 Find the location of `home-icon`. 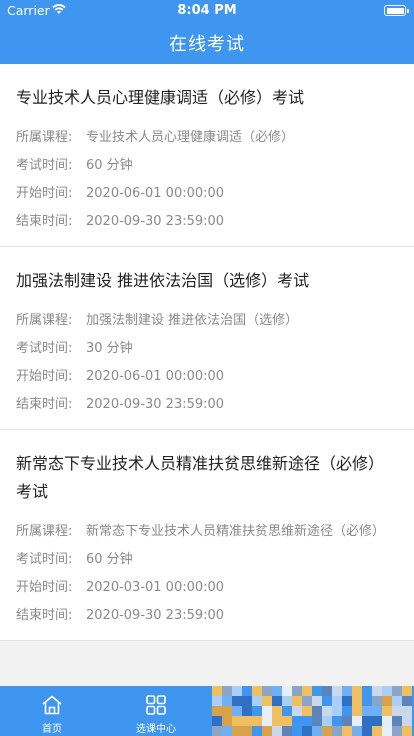

home-icon is located at coordinates (52, 705).